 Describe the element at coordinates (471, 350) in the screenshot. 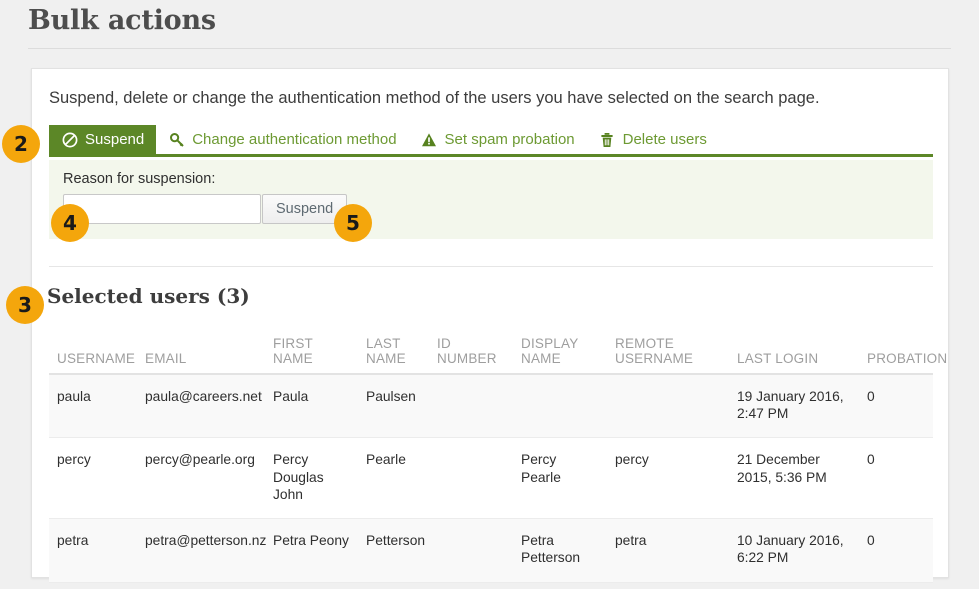

I see `column-header-id-number: ID NUMBER` at that location.